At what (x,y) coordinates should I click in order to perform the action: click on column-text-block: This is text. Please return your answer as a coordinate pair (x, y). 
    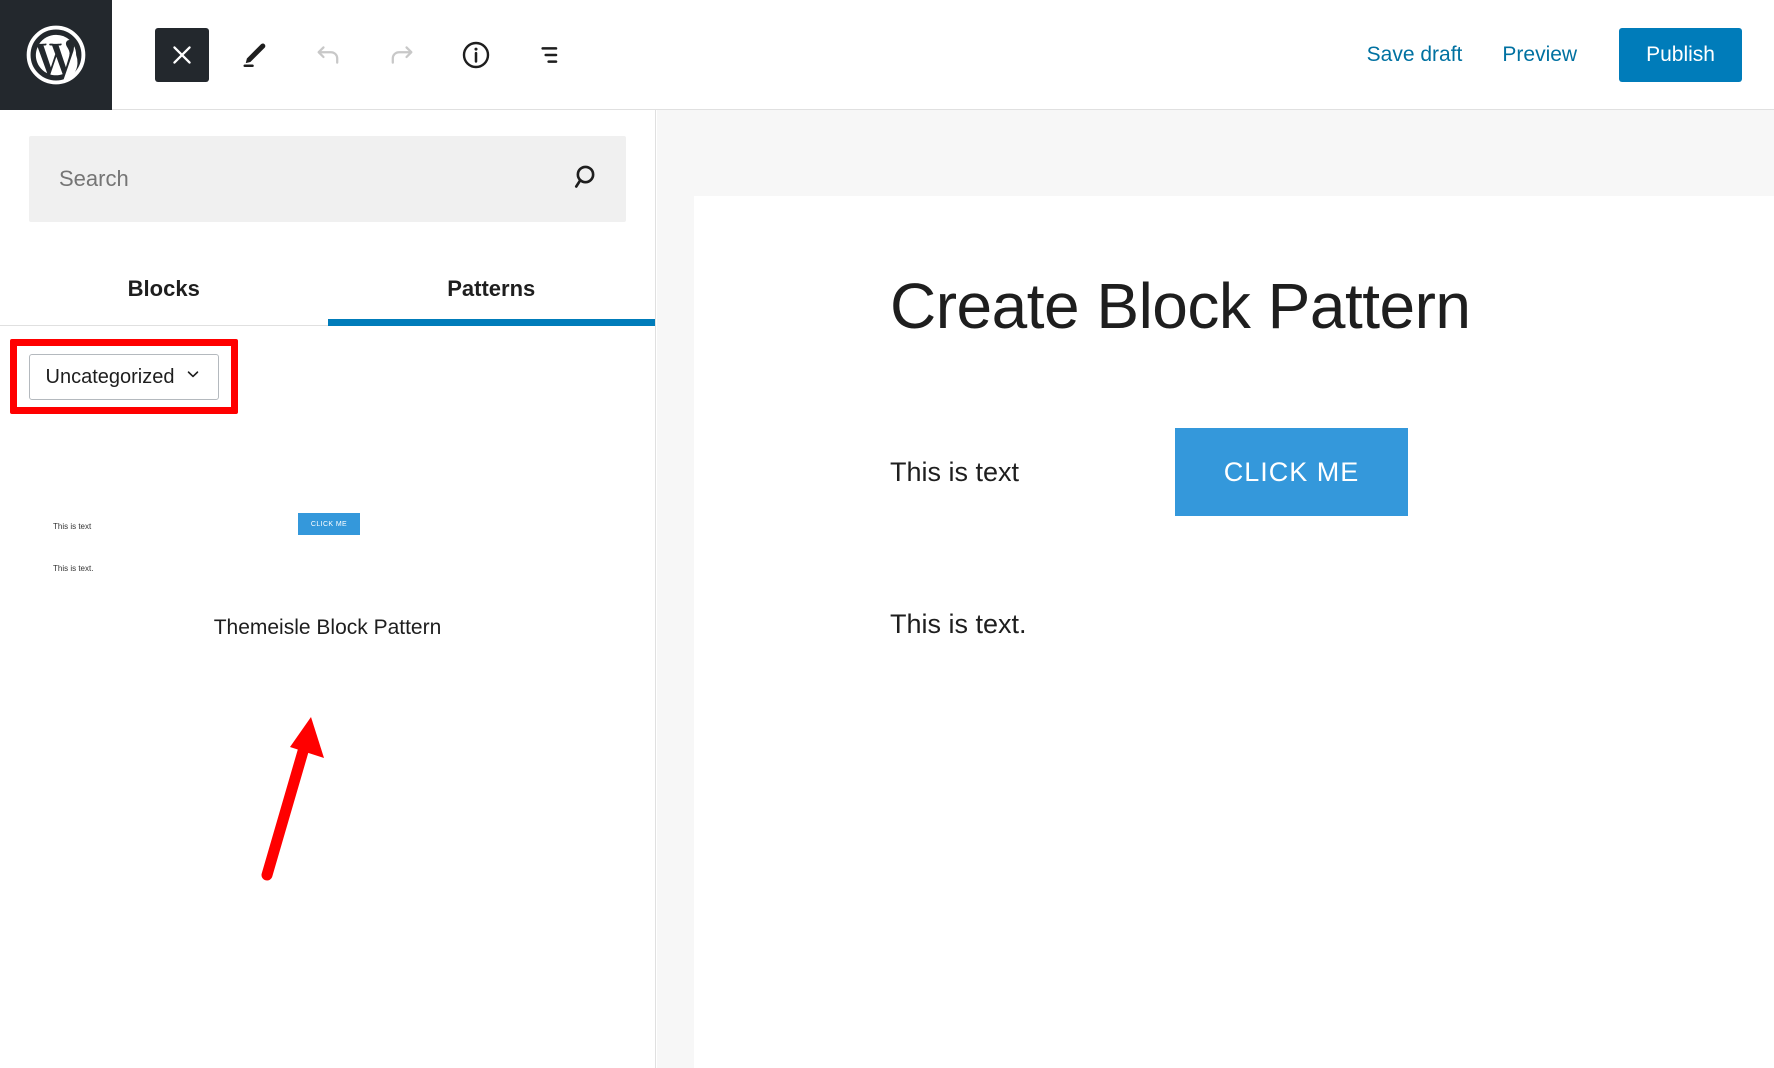
    Looking at the image, I should click on (1032, 472).